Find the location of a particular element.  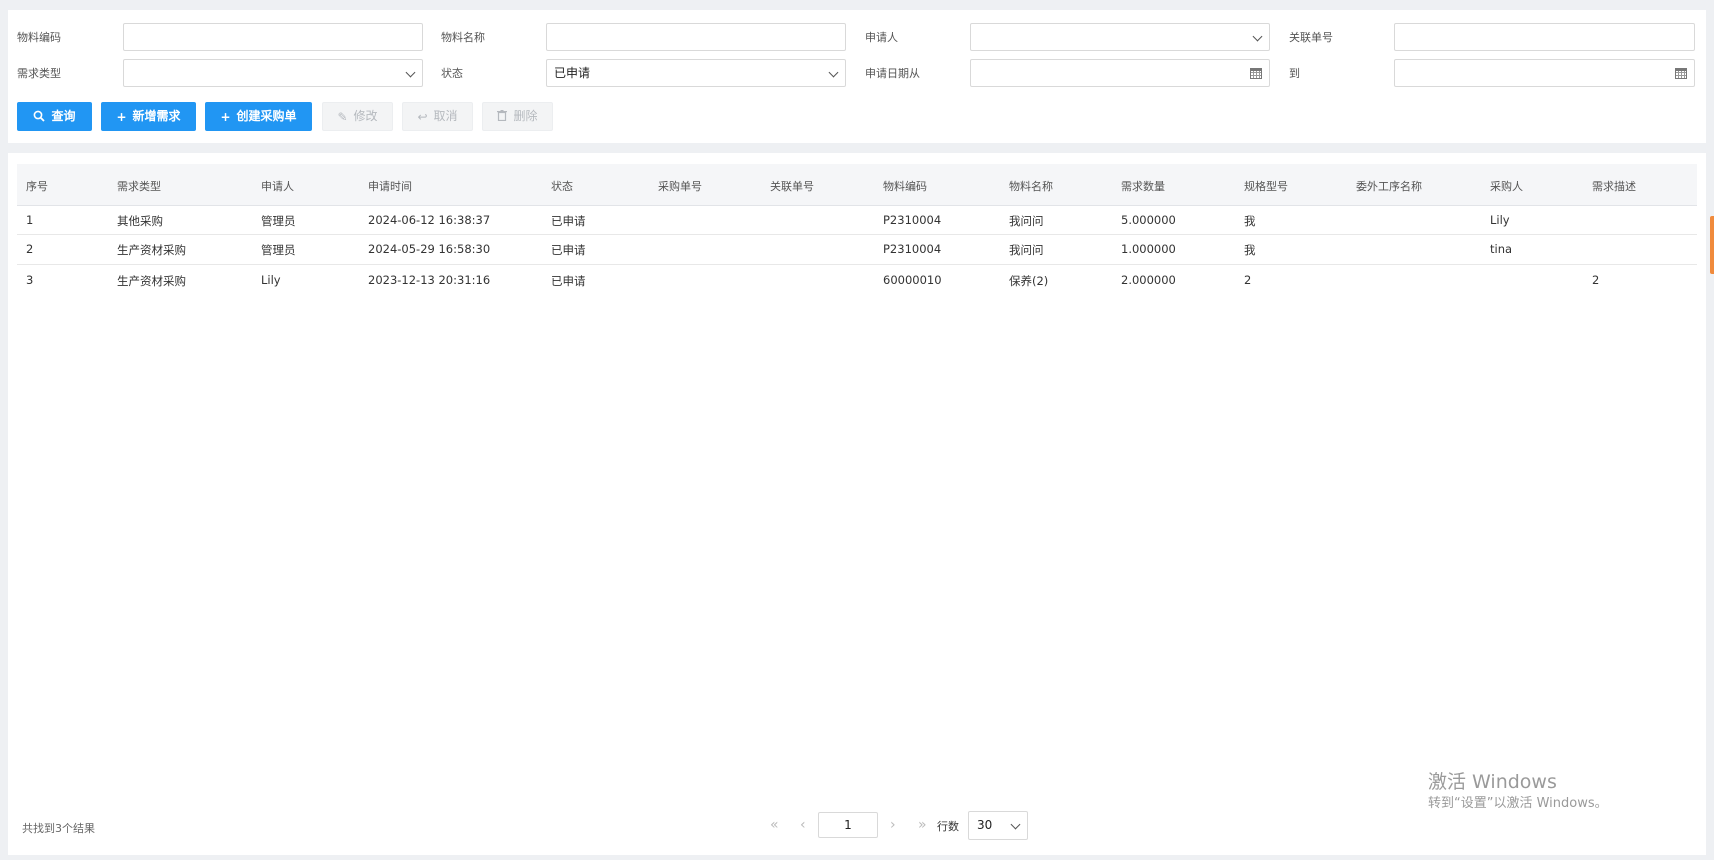

search-icon is located at coordinates (39, 117).